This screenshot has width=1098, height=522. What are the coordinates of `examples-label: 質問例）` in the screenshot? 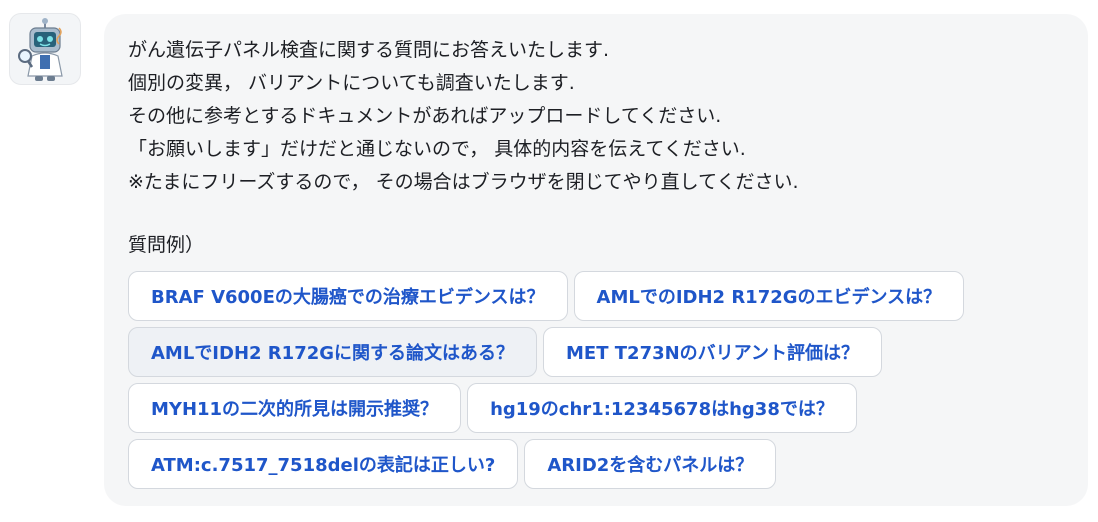 It's located at (166, 245).